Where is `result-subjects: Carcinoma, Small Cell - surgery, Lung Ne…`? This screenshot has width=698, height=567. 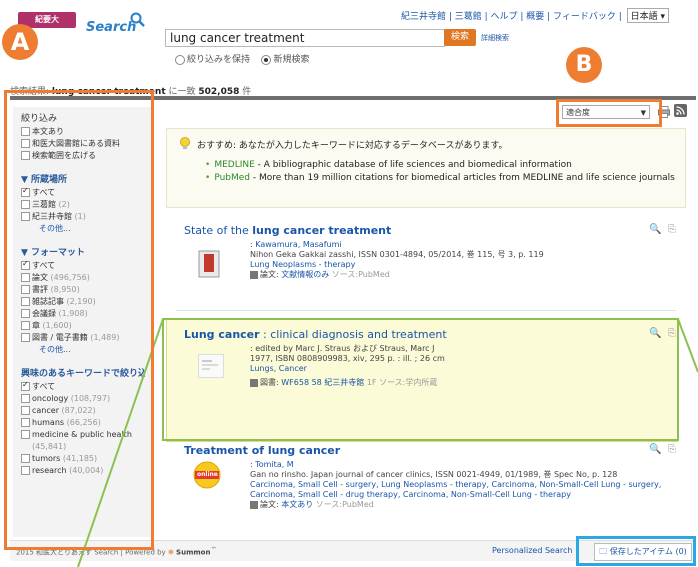
result-subjects: Carcinoma, Small Cell - surgery, Lung Ne… is located at coordinates (465, 490).